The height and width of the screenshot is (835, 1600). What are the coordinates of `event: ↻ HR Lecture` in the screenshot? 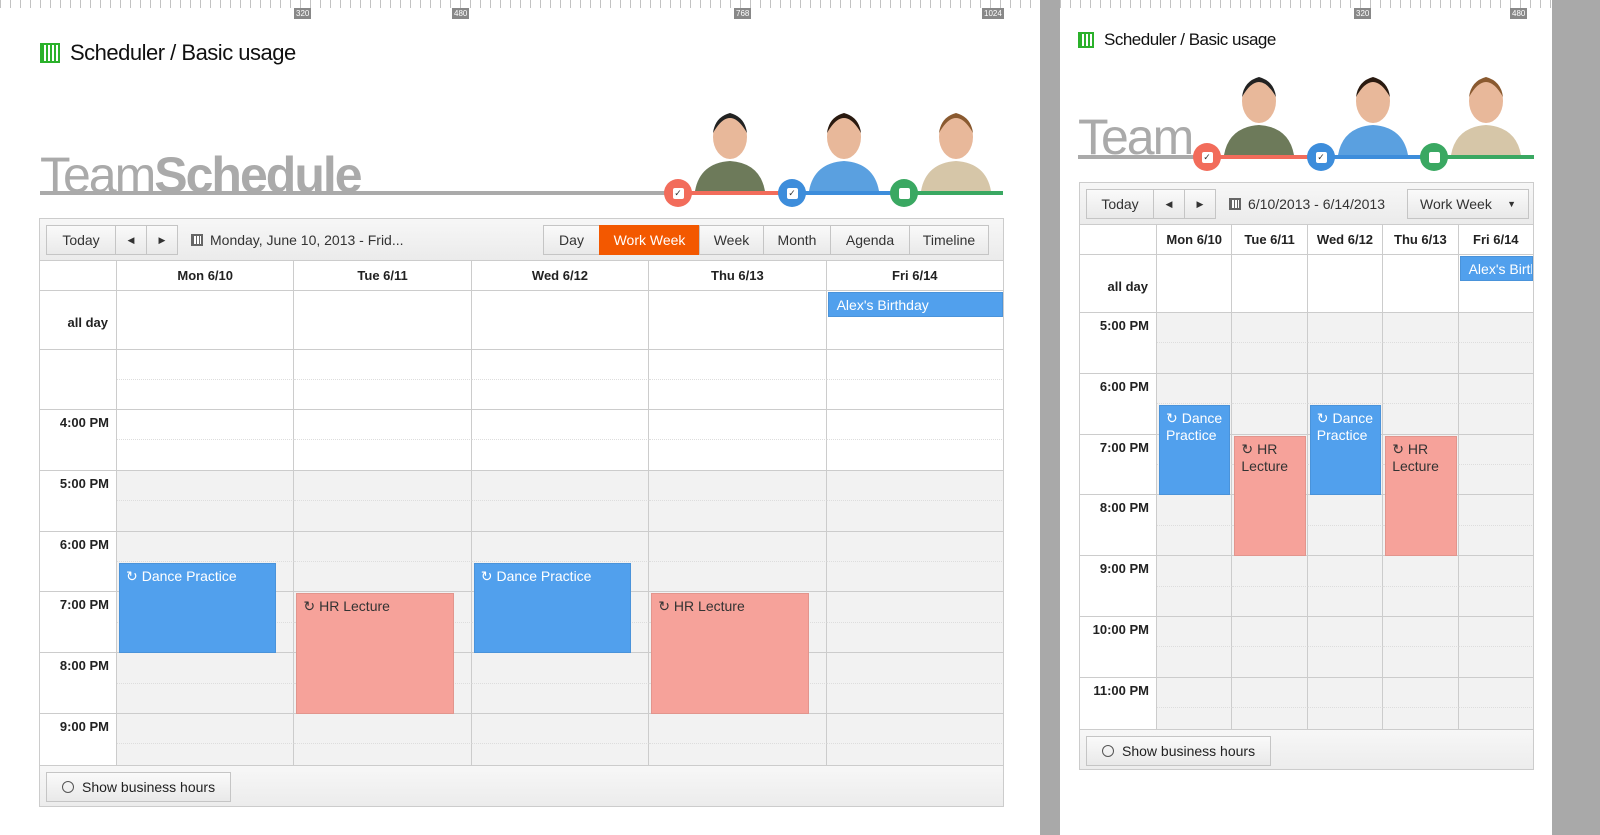 It's located at (1421, 496).